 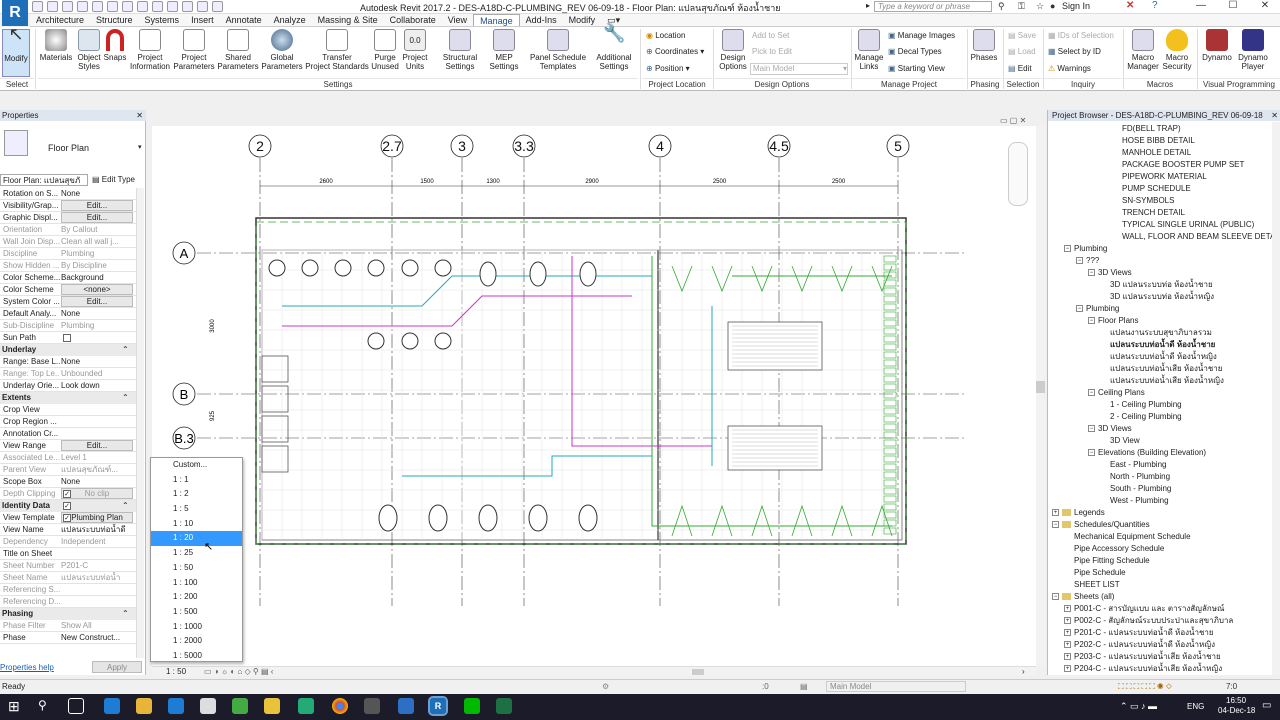 What do you see at coordinates (1162, 357) in the screenshot?
I see `browser-item: แปลนระบบท่อน้ำดี ห้องน้ำหญิง` at bounding box center [1162, 357].